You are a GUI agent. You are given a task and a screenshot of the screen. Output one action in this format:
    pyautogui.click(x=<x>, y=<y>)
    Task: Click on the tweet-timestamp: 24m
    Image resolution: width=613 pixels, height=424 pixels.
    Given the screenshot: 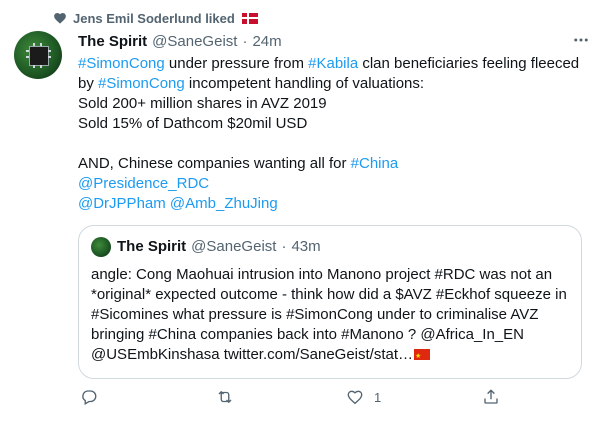 What is the action you would take?
    pyautogui.click(x=266, y=41)
    